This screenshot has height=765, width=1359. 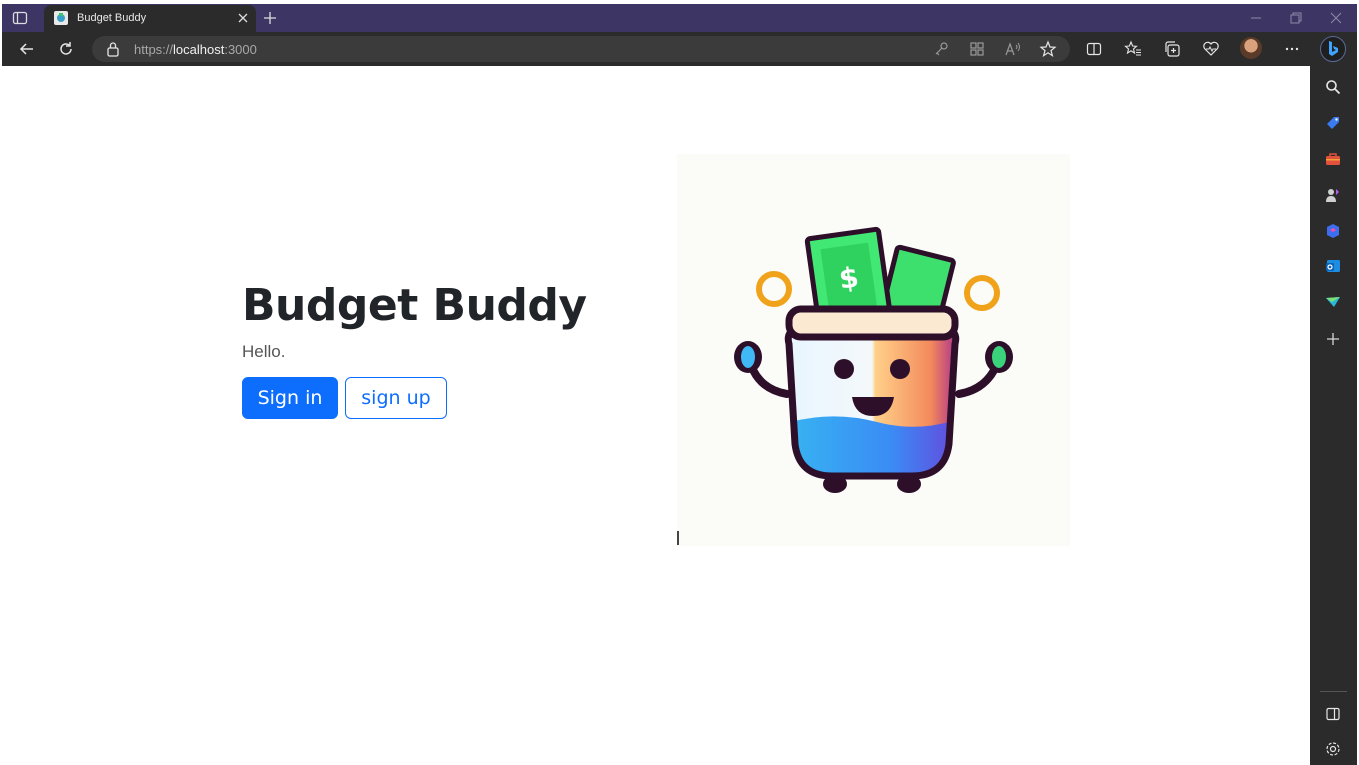 I want to click on url-text: https://localhost:3000, so click(x=195, y=49).